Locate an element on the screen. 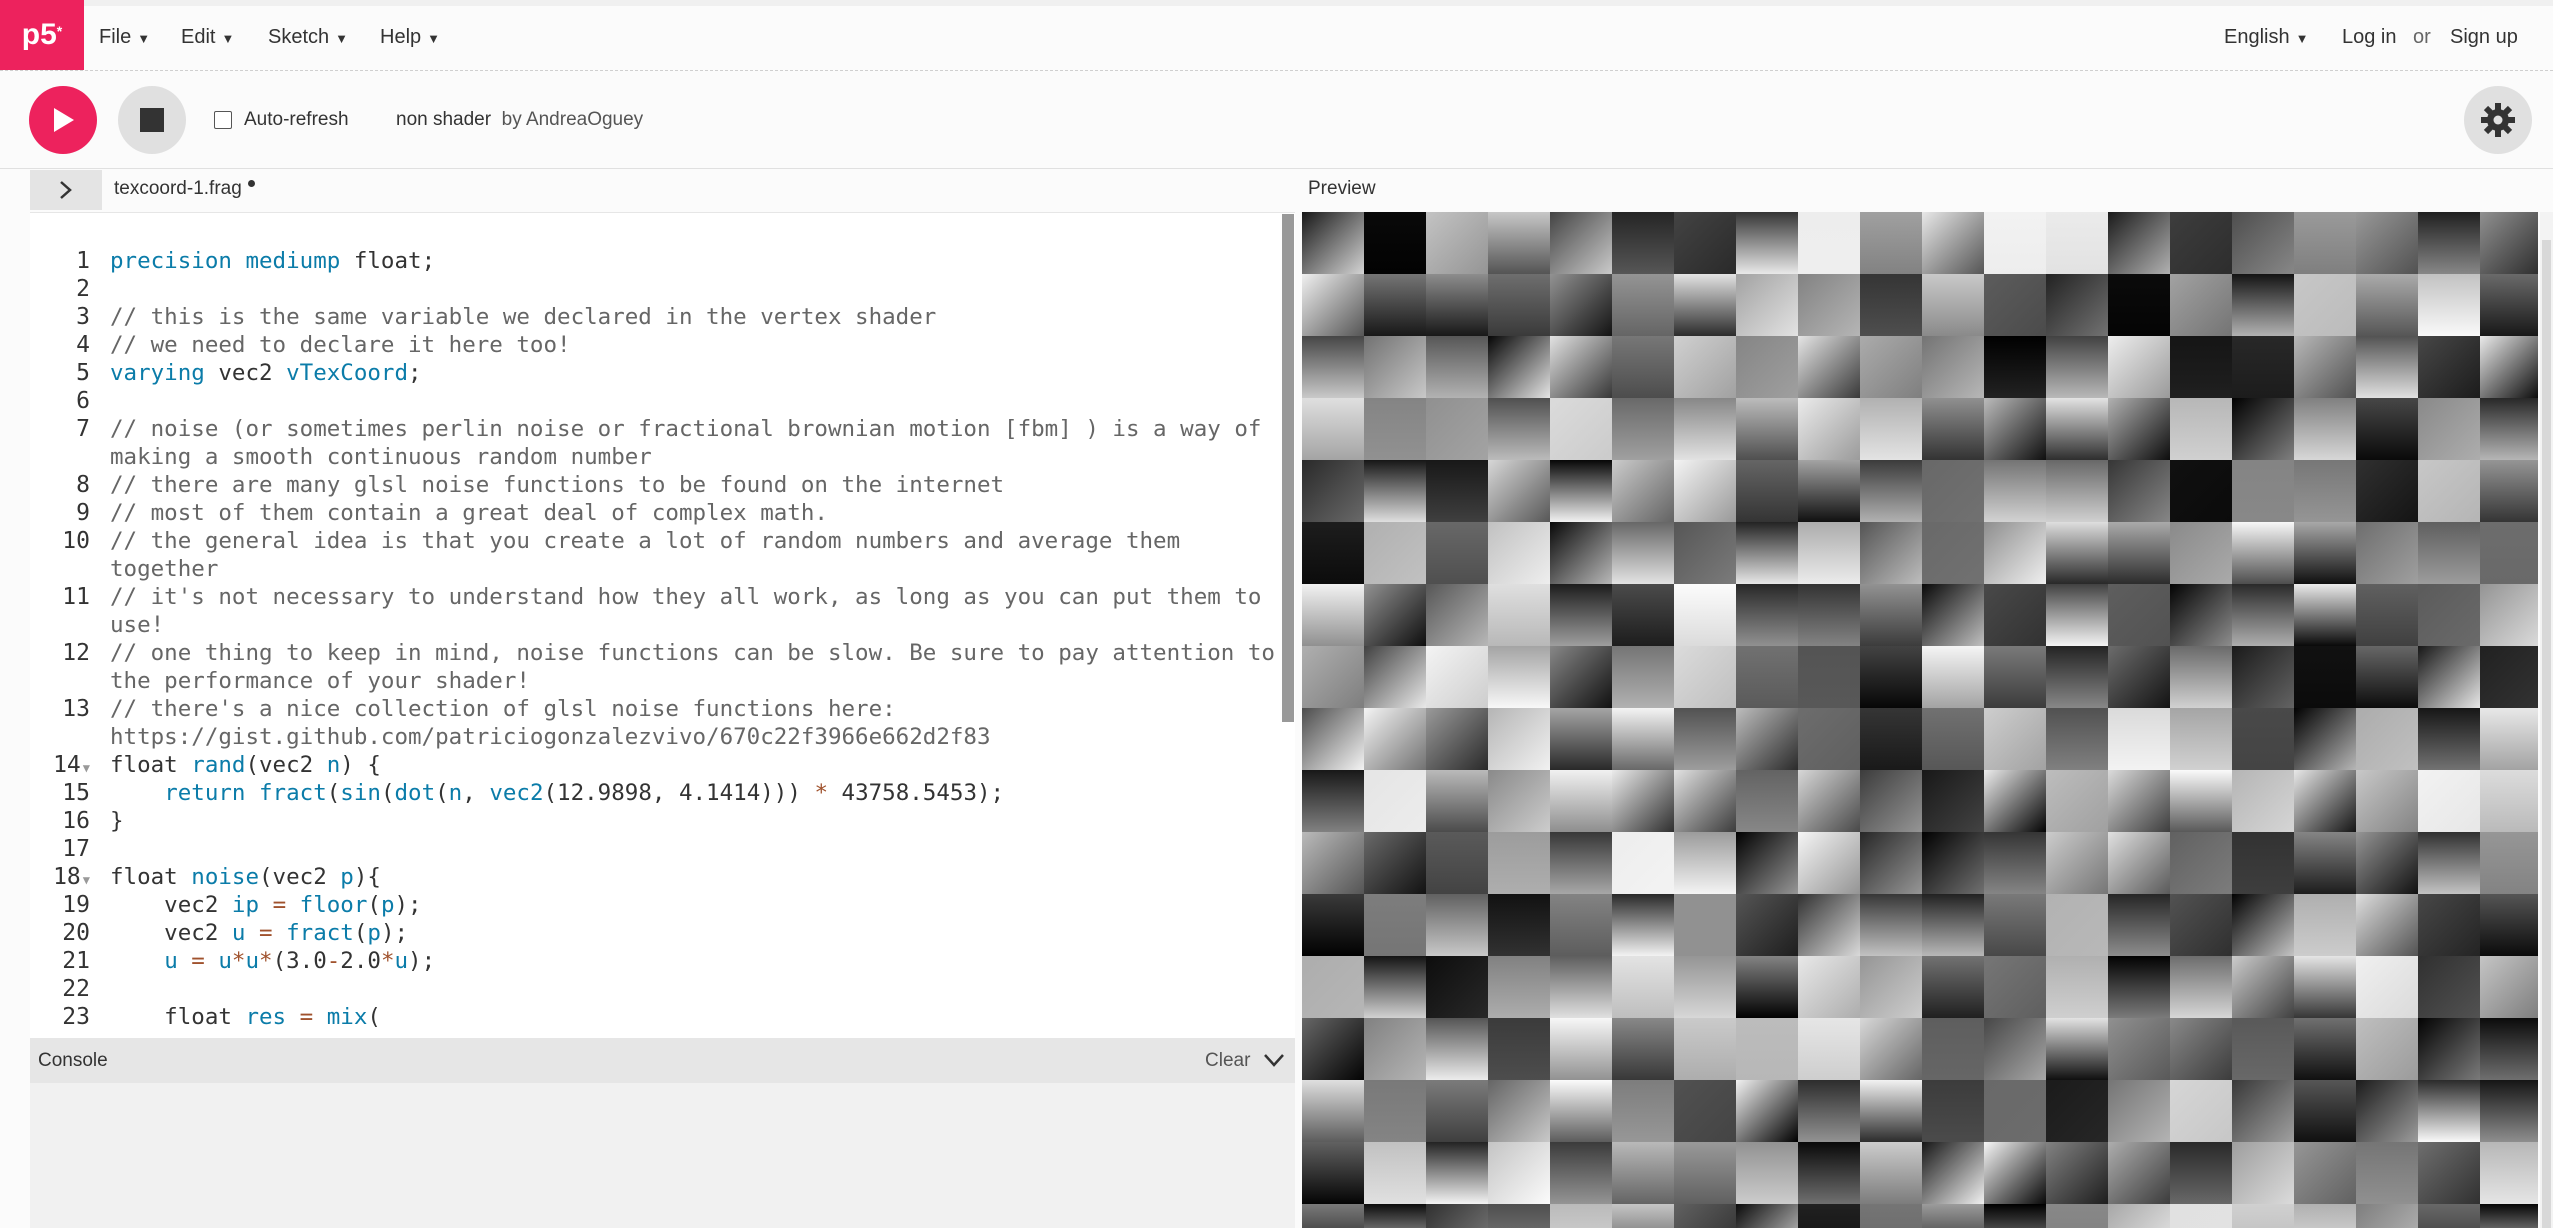 Image resolution: width=2553 pixels, height=1228 pixels. settings-button is located at coordinates (2498, 120).